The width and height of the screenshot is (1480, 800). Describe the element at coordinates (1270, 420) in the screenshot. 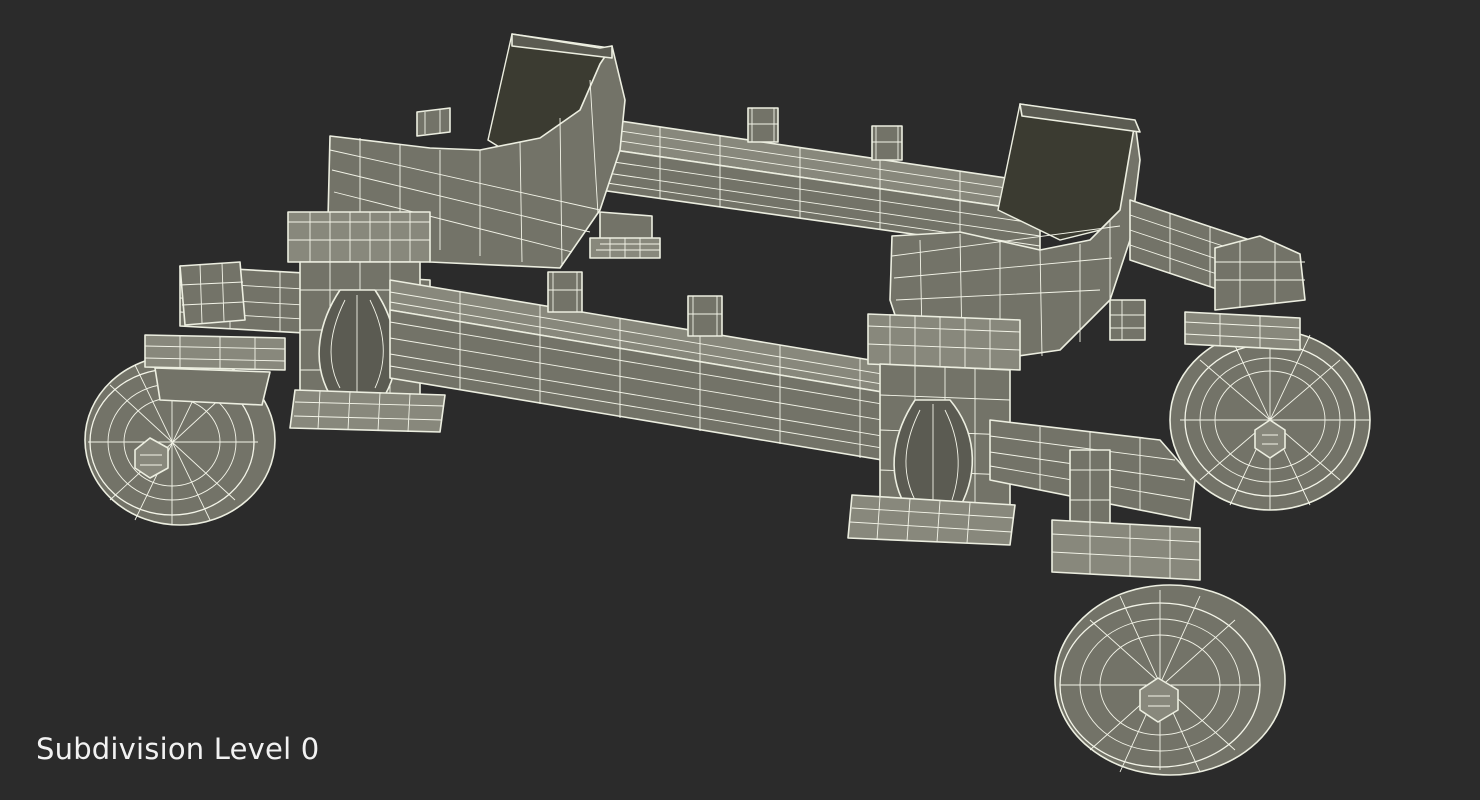

I see `wheel-back-right` at that location.